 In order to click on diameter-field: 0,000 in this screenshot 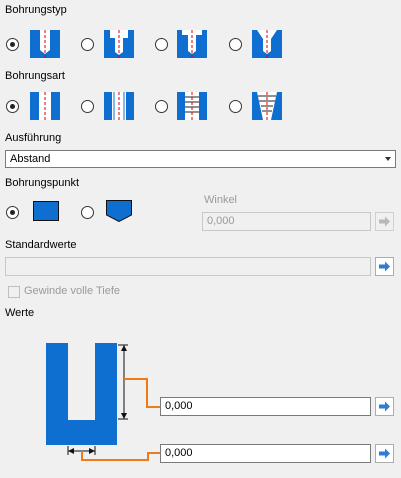, I will do `click(265, 453)`.